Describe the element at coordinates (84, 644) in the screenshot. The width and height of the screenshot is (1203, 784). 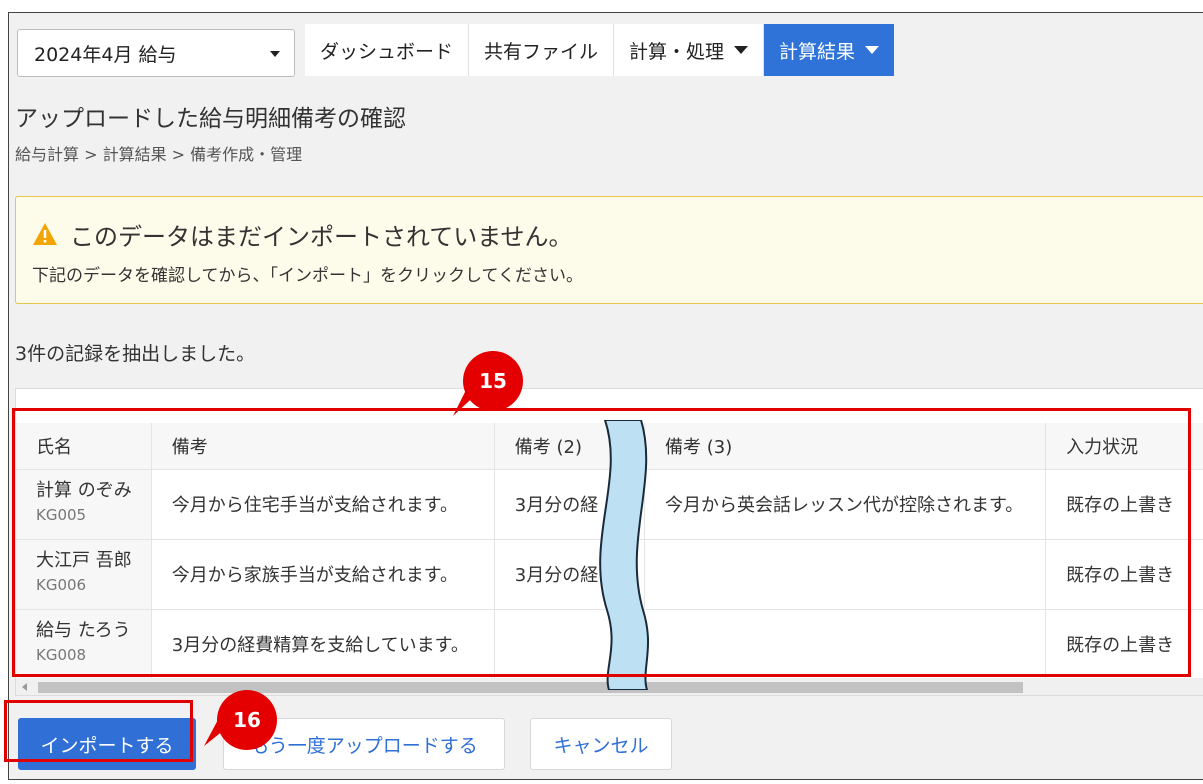
I see `employee-cell: 給与 たろう KG008` at that location.